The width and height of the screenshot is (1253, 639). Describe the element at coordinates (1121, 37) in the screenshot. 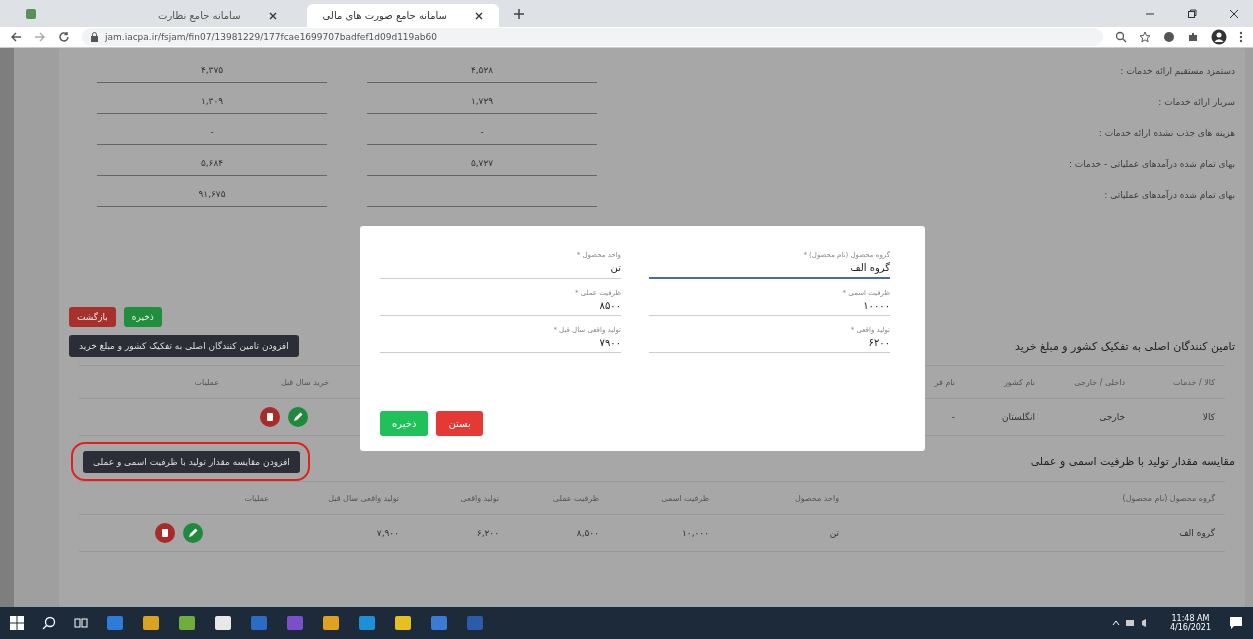

I see `zoom-icon` at that location.